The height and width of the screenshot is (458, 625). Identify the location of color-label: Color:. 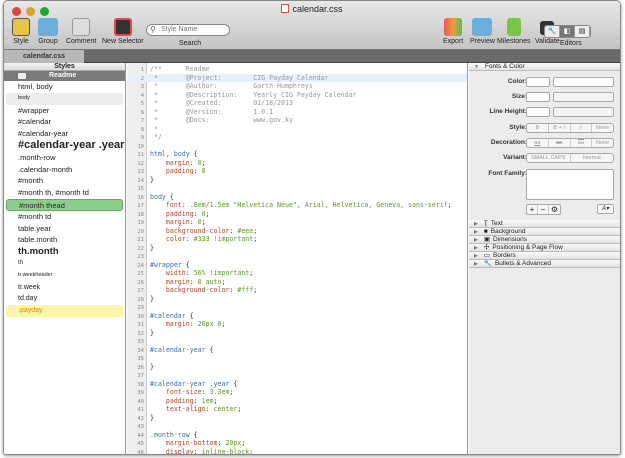
(517, 81).